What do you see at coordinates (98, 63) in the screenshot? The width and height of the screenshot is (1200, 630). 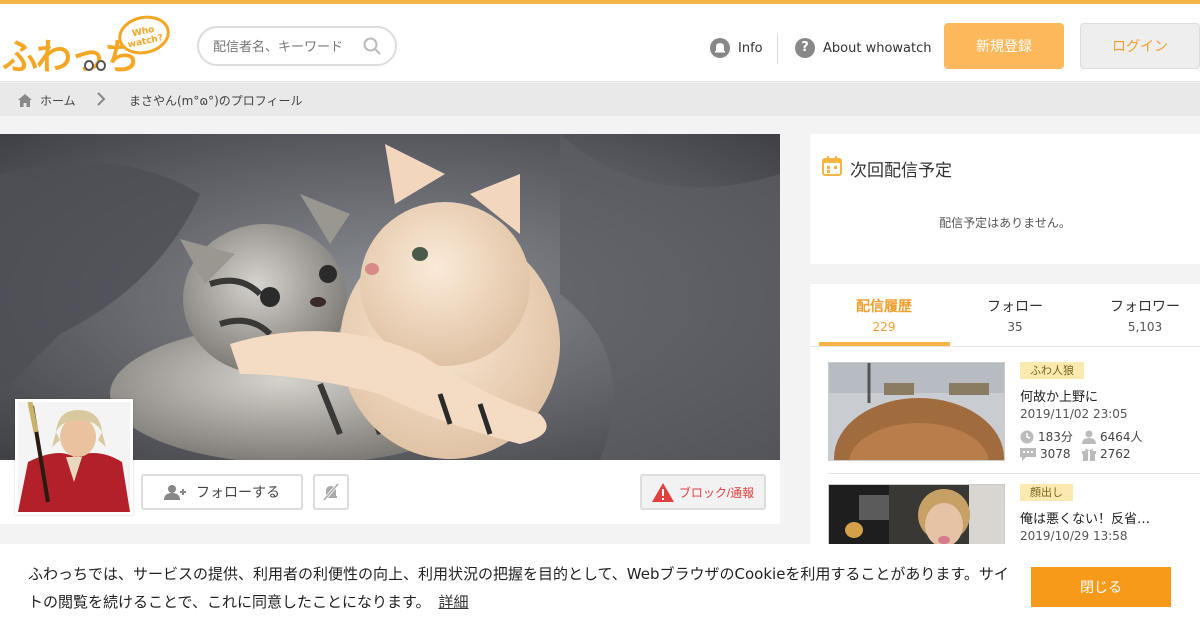 I see `logo-eyes-icon` at bounding box center [98, 63].